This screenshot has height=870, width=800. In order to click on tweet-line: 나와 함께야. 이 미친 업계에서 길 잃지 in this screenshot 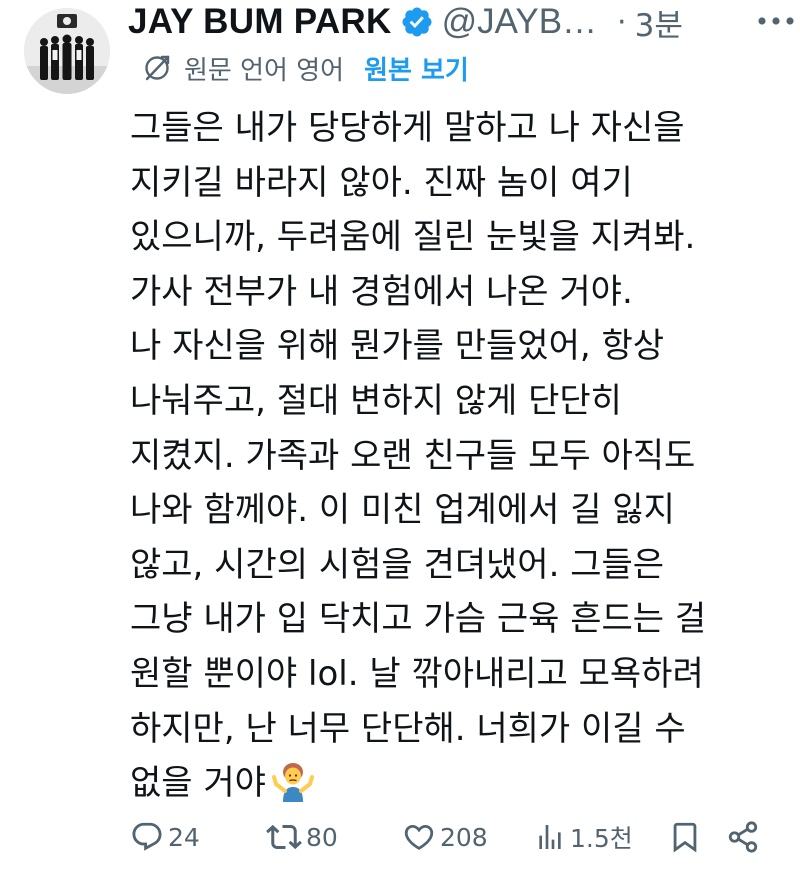, I will do `click(402, 510)`.